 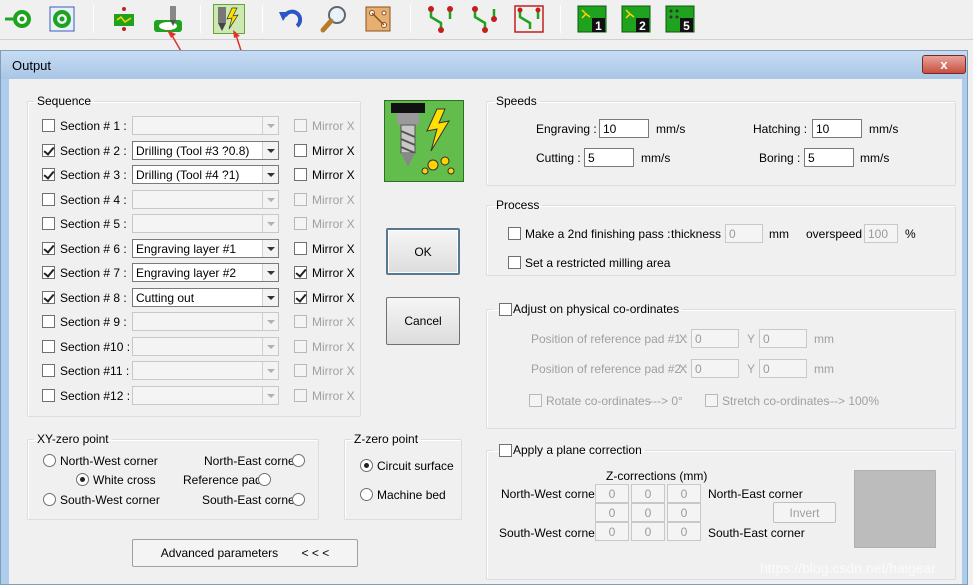 I want to click on close-button: x, so click(x=944, y=64).